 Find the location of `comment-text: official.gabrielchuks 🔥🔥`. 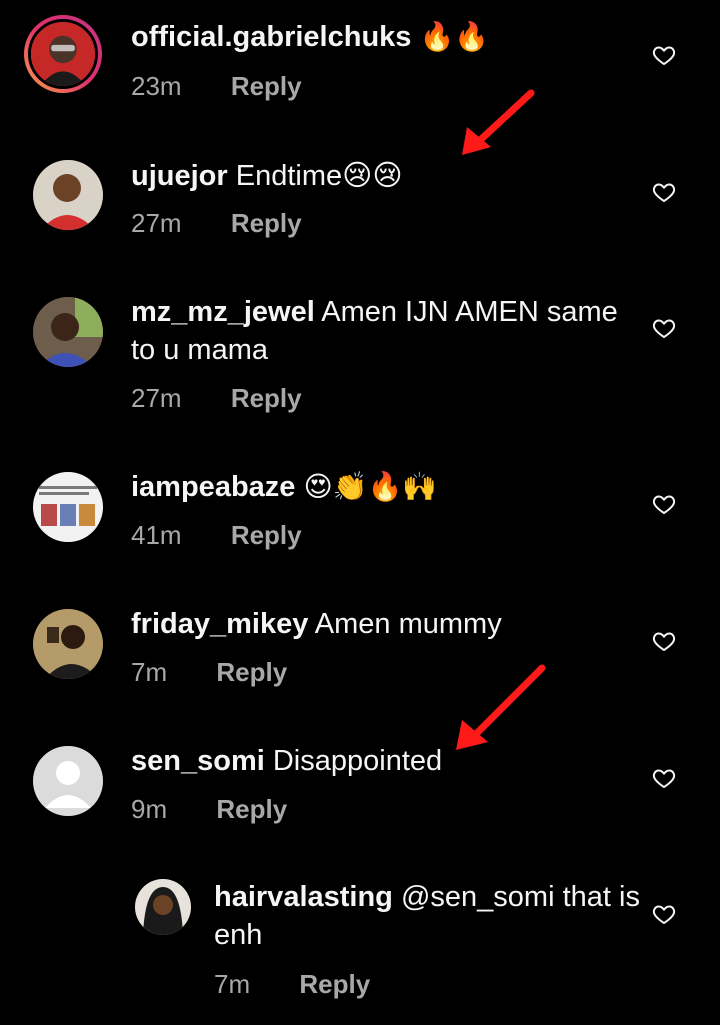

comment-text: official.gabrielchuks 🔥🔥 is located at coordinates (381, 37).